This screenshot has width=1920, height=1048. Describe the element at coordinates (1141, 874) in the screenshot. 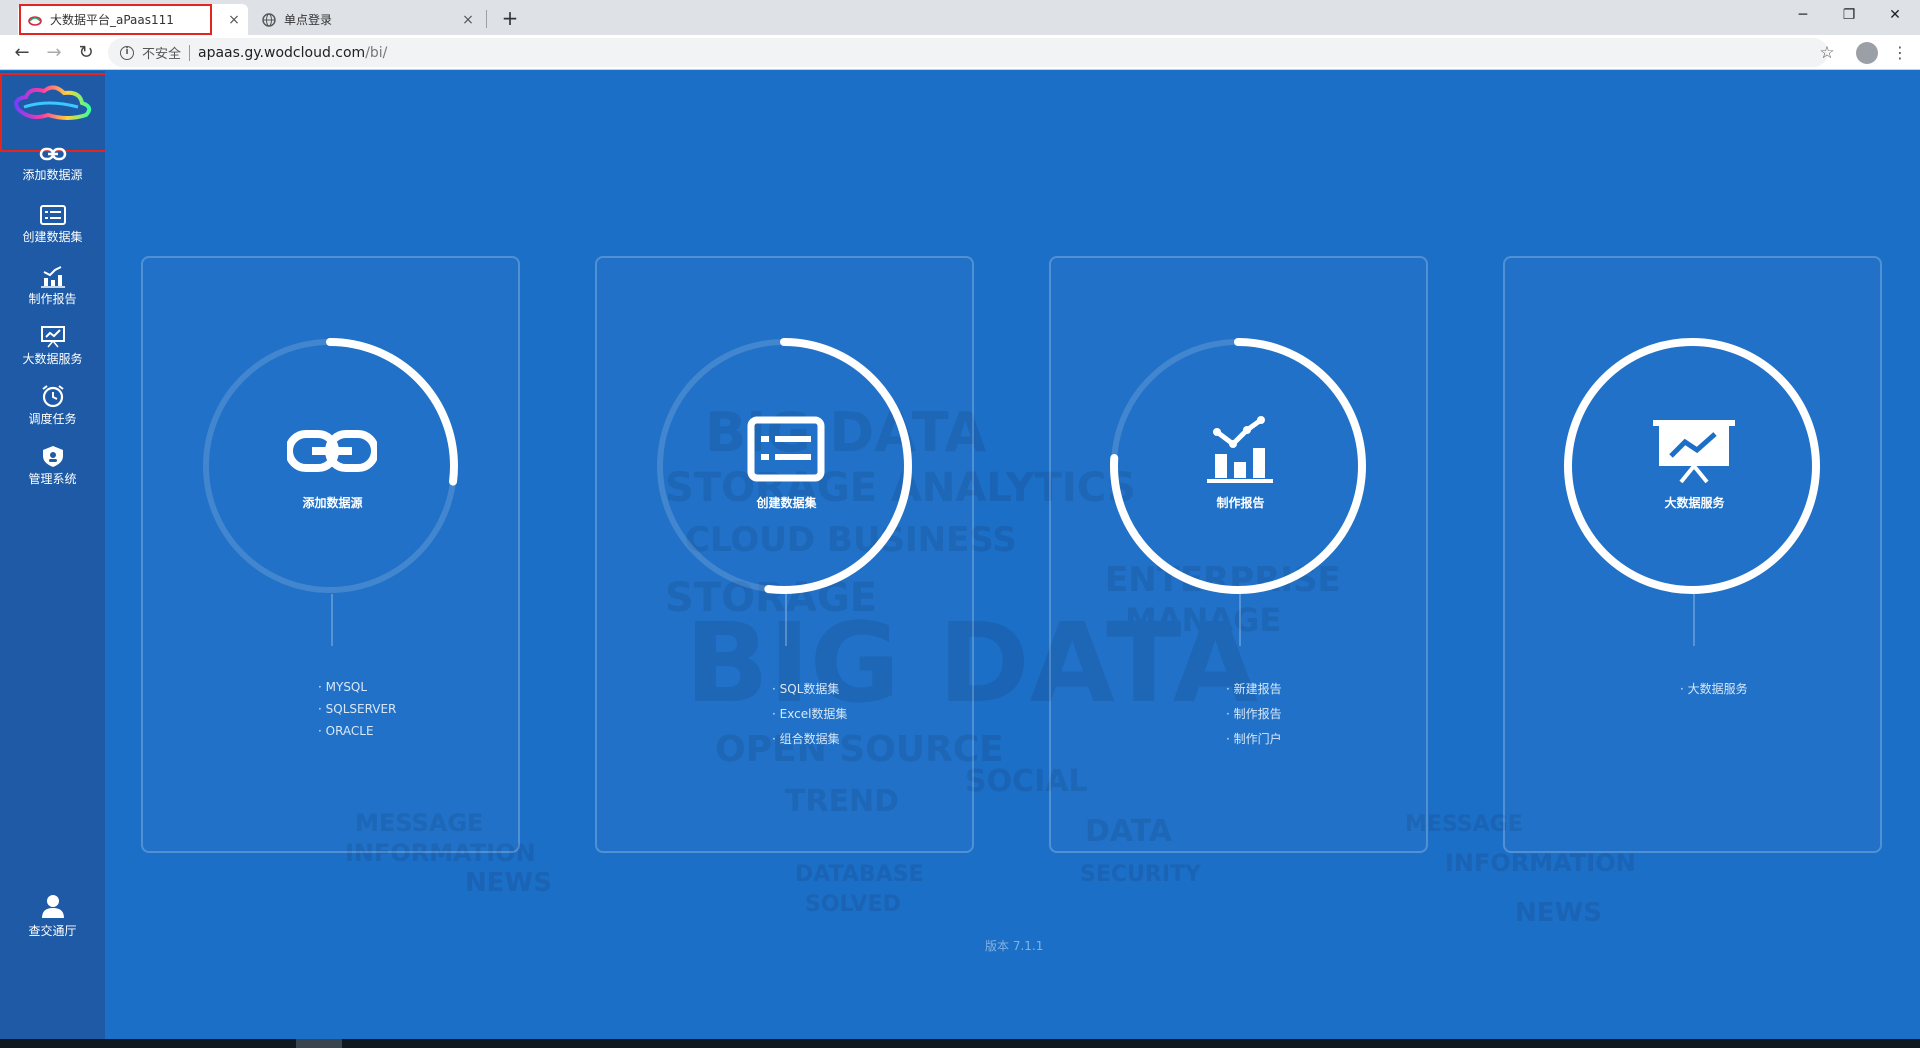

I see `svg-text: SECURITY` at that location.